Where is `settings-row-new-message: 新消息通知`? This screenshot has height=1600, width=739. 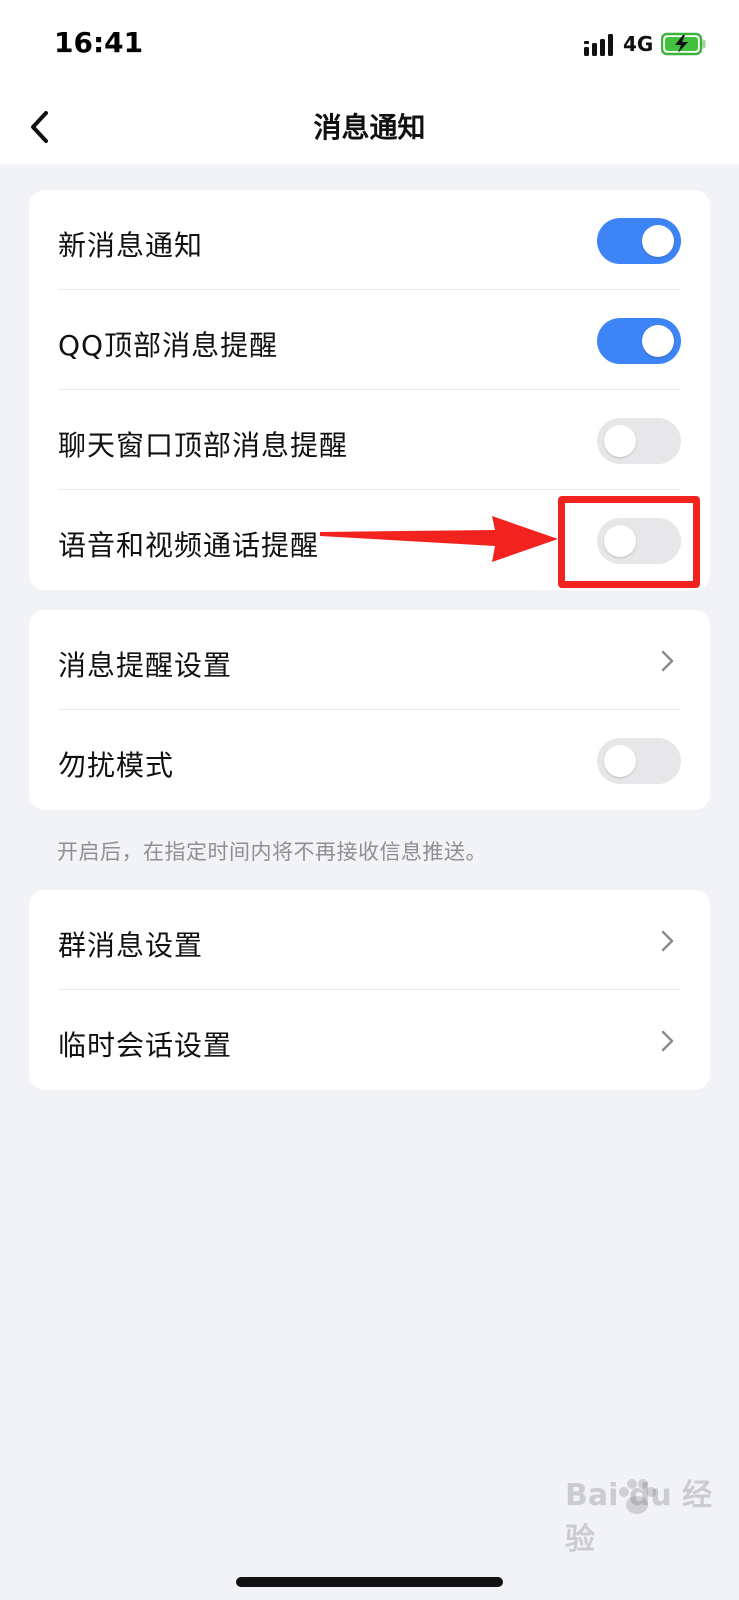 settings-row-new-message: 新消息通知 is located at coordinates (369, 240).